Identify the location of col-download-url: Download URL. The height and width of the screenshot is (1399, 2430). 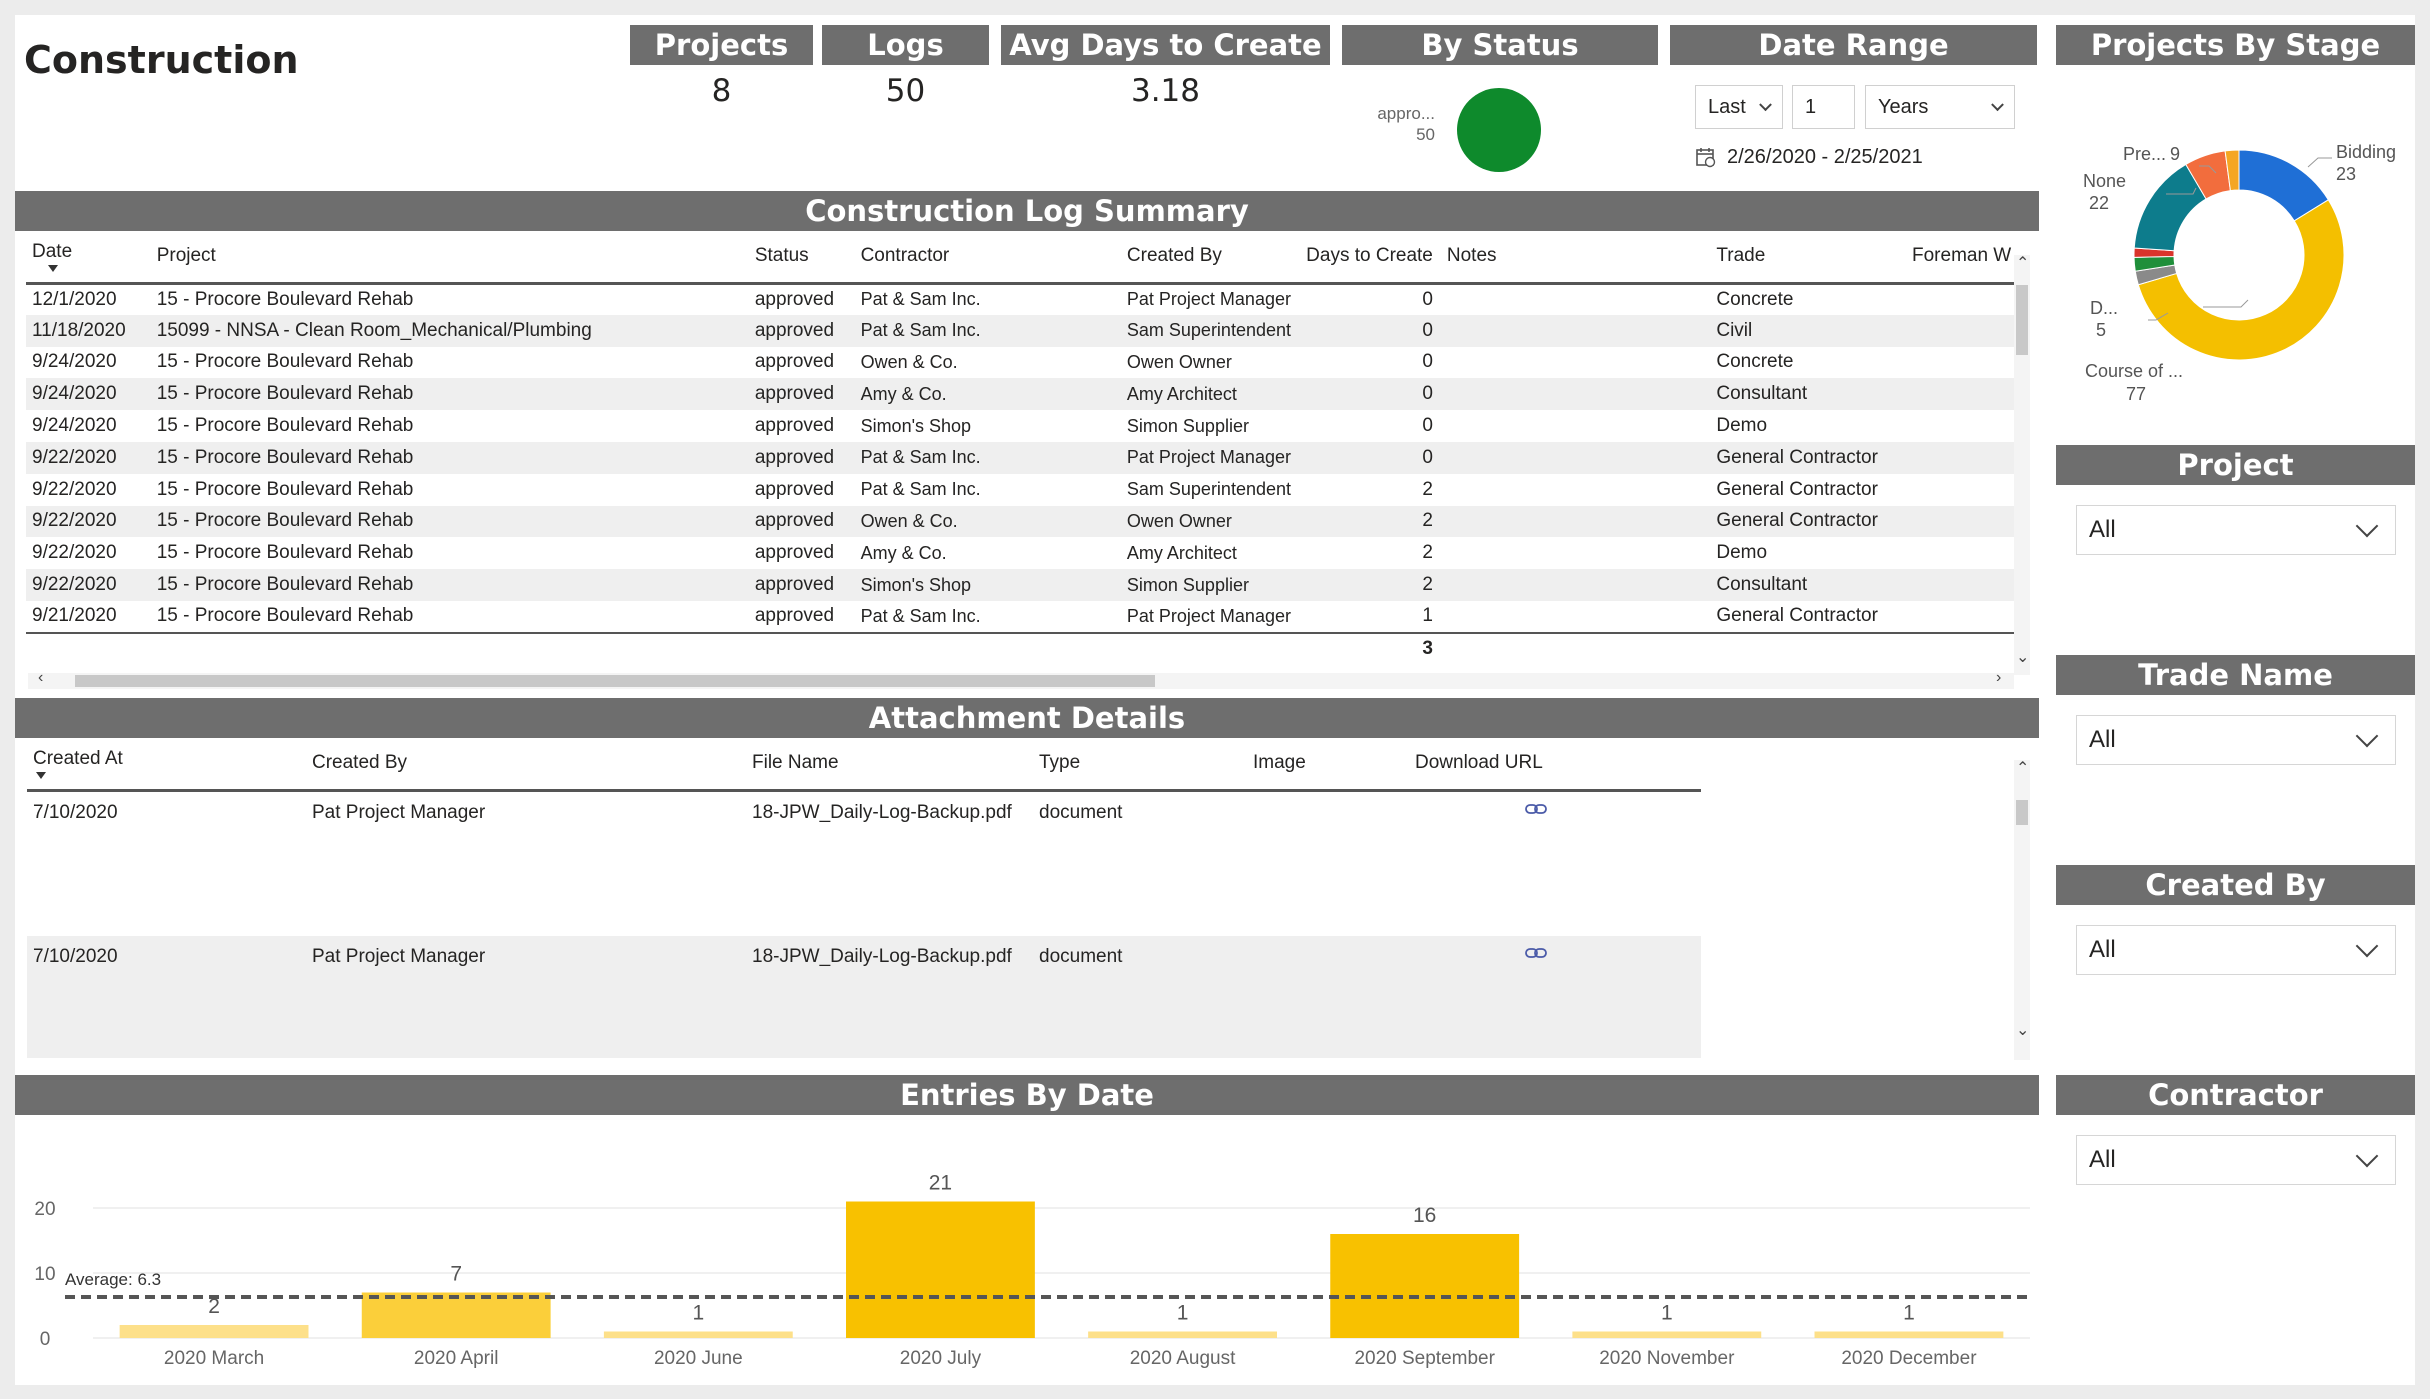
(1555, 765).